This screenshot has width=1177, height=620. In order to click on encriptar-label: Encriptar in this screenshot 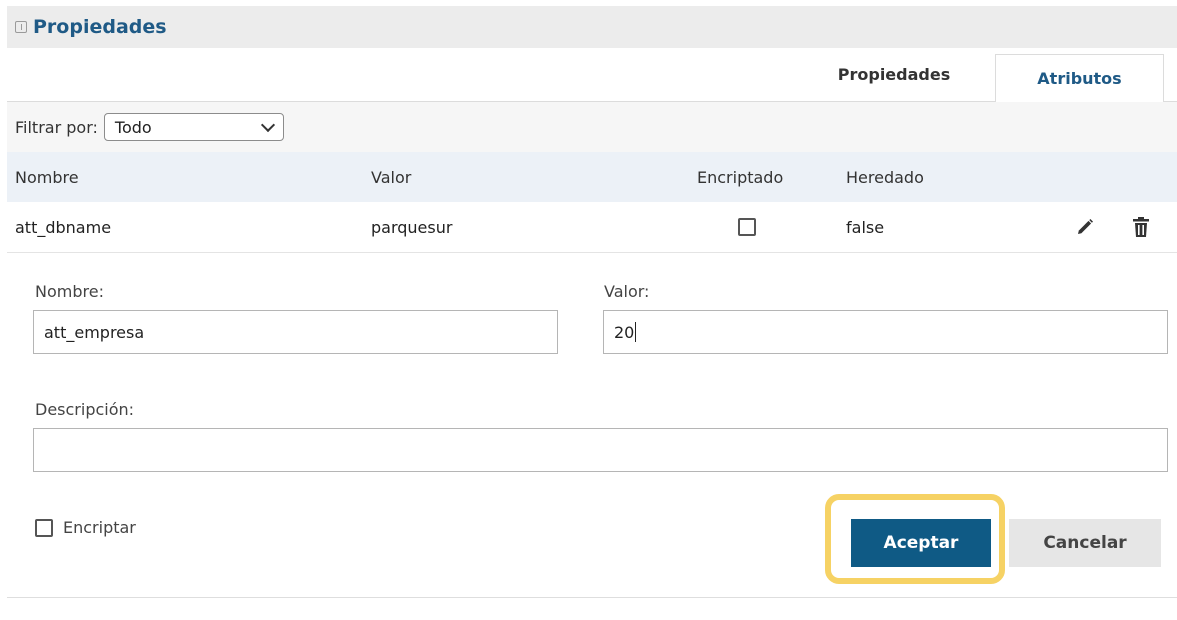, I will do `click(99, 527)`.